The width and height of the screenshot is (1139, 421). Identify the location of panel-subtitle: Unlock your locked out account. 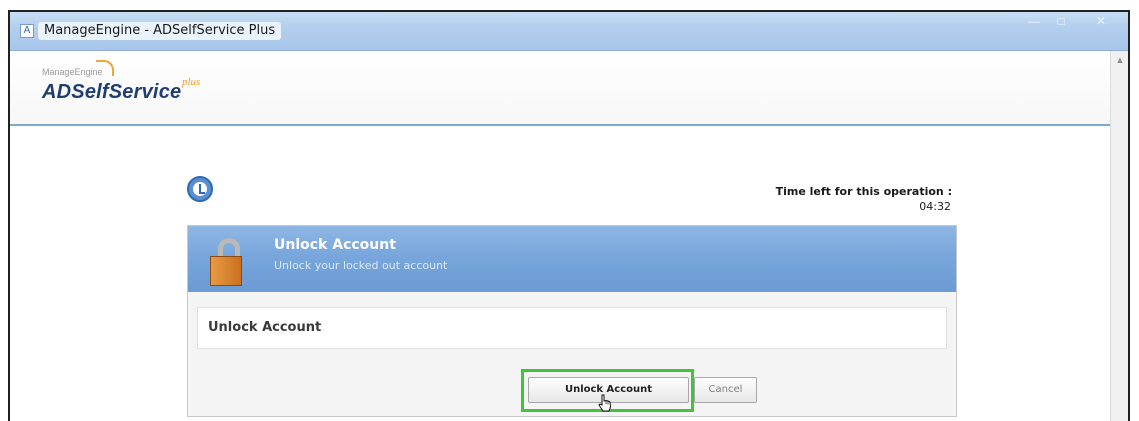
(361, 265).